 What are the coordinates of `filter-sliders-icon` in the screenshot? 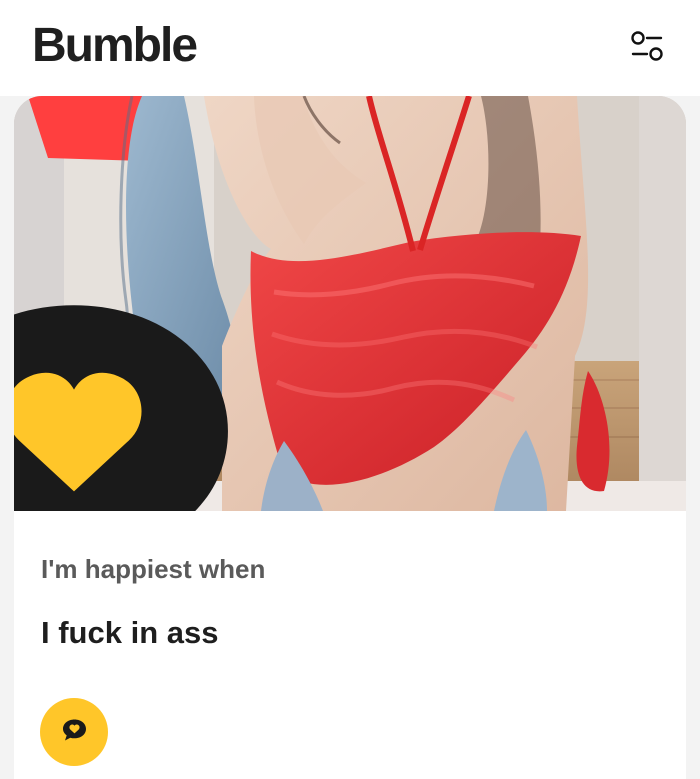 It's located at (647, 47).